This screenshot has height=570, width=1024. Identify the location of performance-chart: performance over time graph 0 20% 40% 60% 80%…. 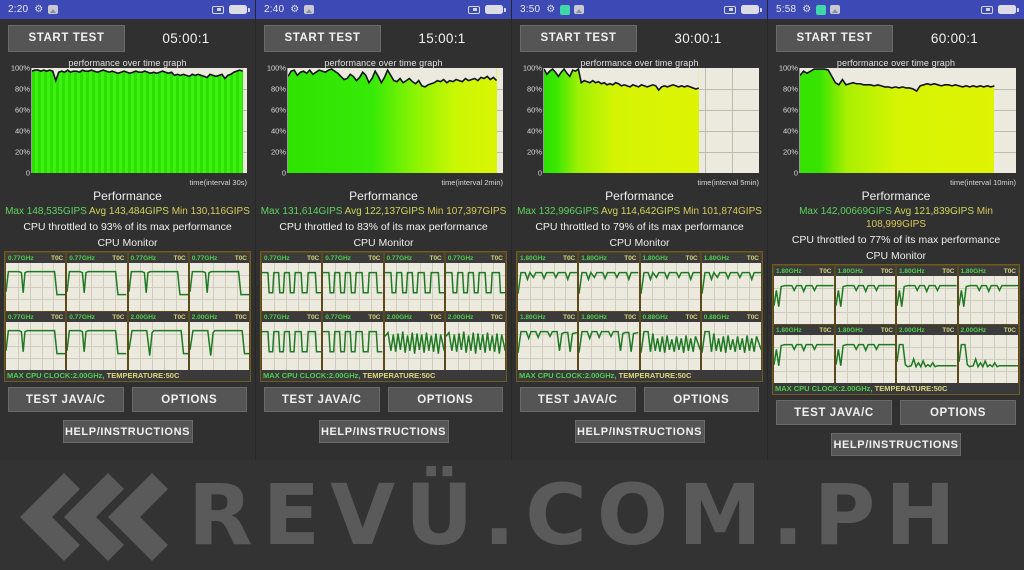
(127, 122).